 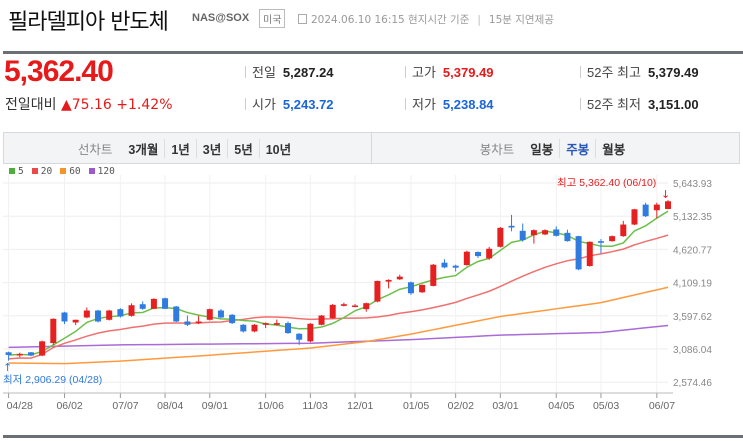 What do you see at coordinates (561, 406) in the screenshot?
I see `x-tick-label: 04/05` at bounding box center [561, 406].